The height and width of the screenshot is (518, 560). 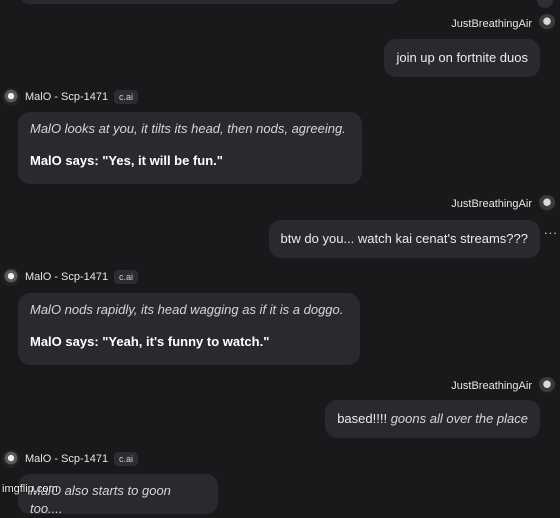 I want to click on bot-speech: MalO says: "Yeah, it's funny to watch.", so click(x=150, y=341).